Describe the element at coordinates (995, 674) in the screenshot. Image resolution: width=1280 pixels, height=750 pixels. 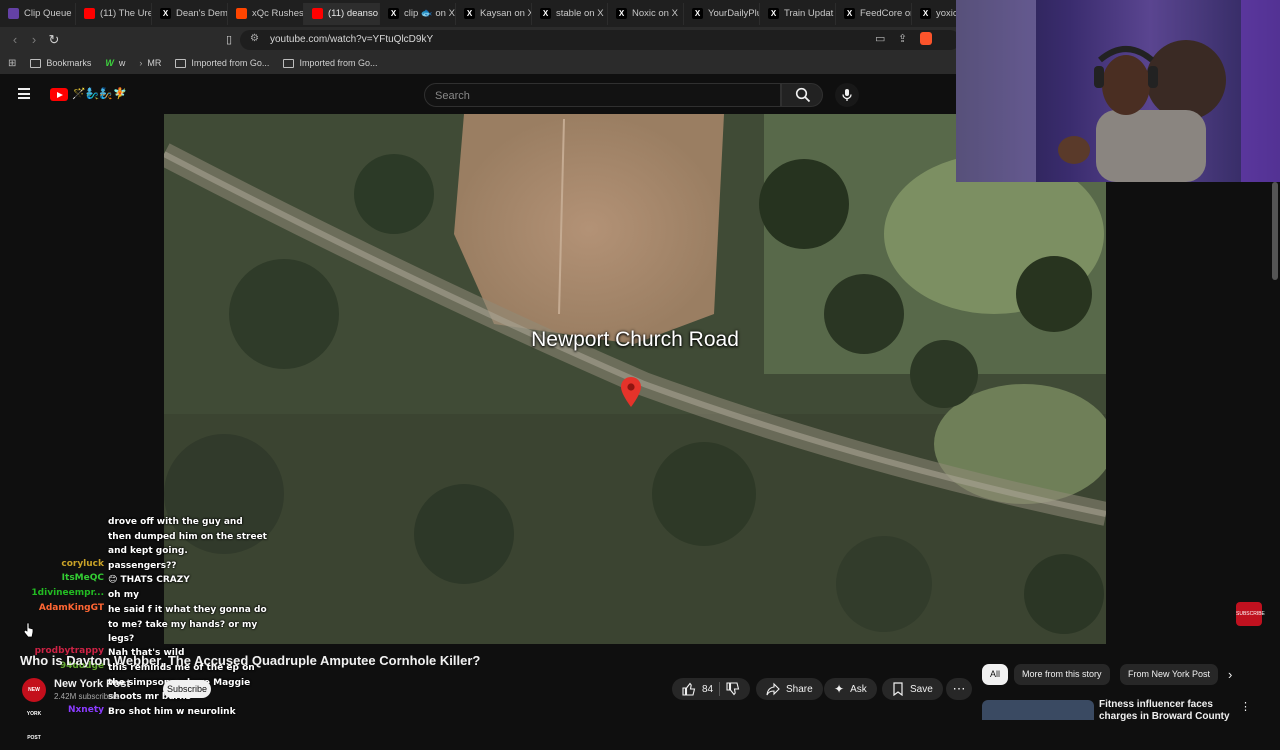
I see `chip-all: All` at that location.